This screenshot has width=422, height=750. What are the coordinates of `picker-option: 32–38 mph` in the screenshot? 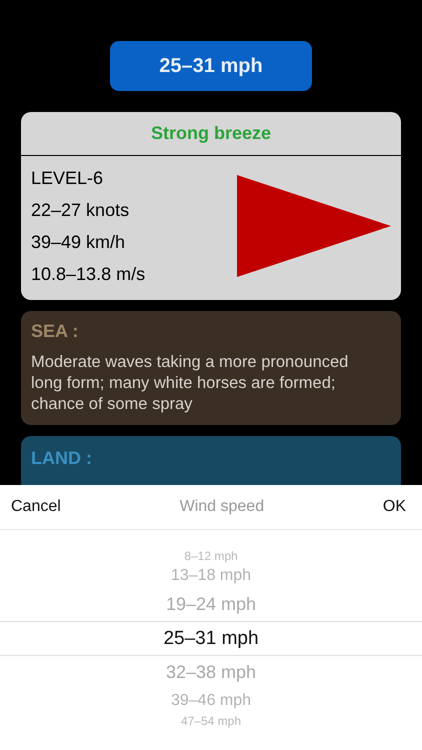 It's located at (211, 672).